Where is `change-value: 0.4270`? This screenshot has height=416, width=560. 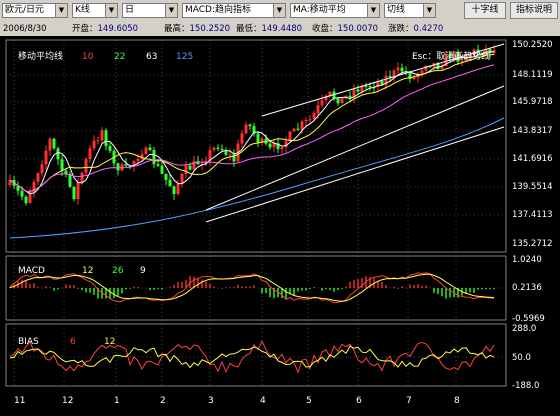 change-value: 0.4270 is located at coordinates (428, 29).